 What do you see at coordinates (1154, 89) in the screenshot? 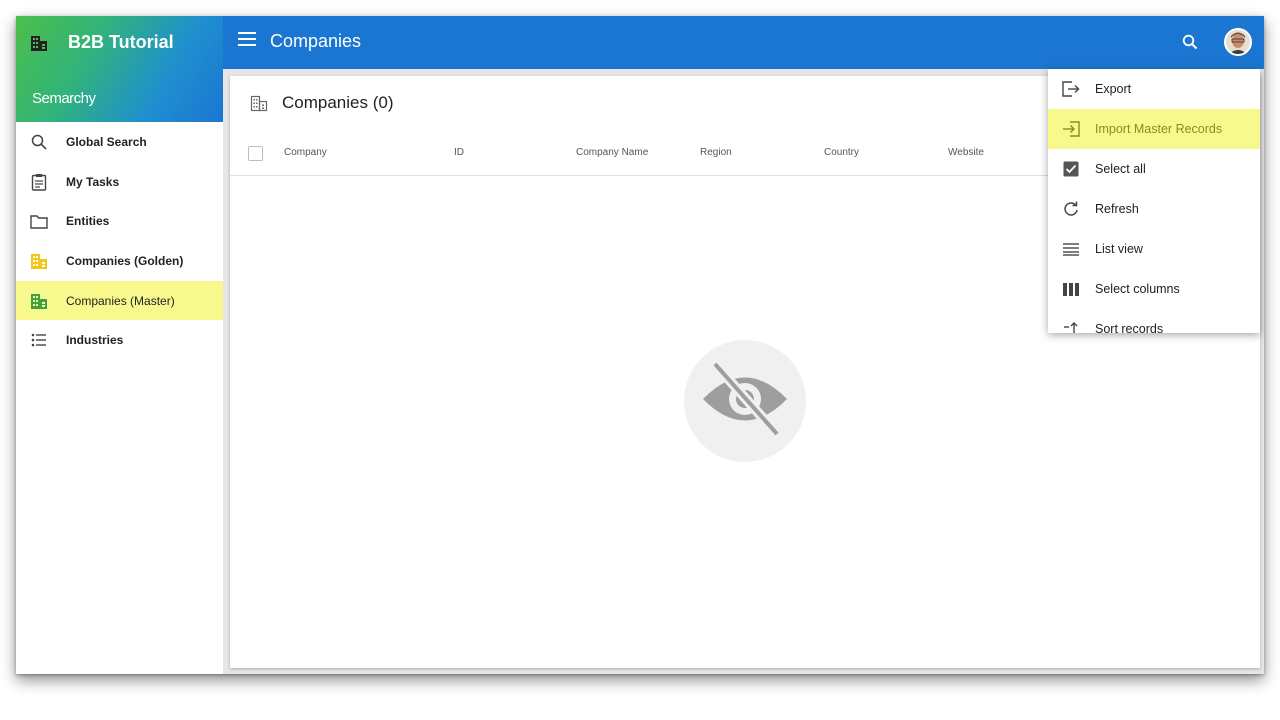
I see `menu-item-export: Export` at bounding box center [1154, 89].